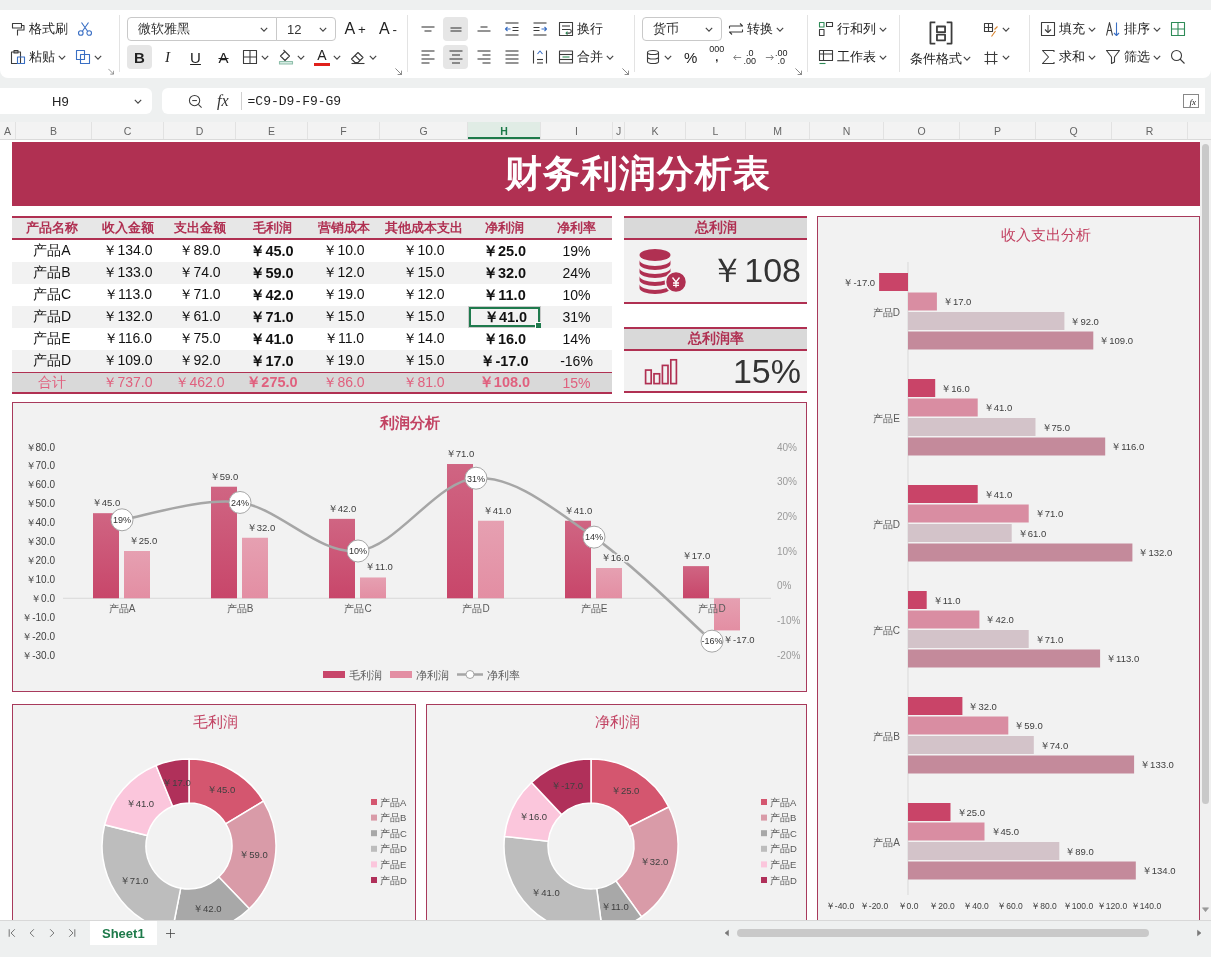 Image resolution: width=1211 pixels, height=957 pixels. I want to click on table-cell: ￥133.0, so click(128, 273).